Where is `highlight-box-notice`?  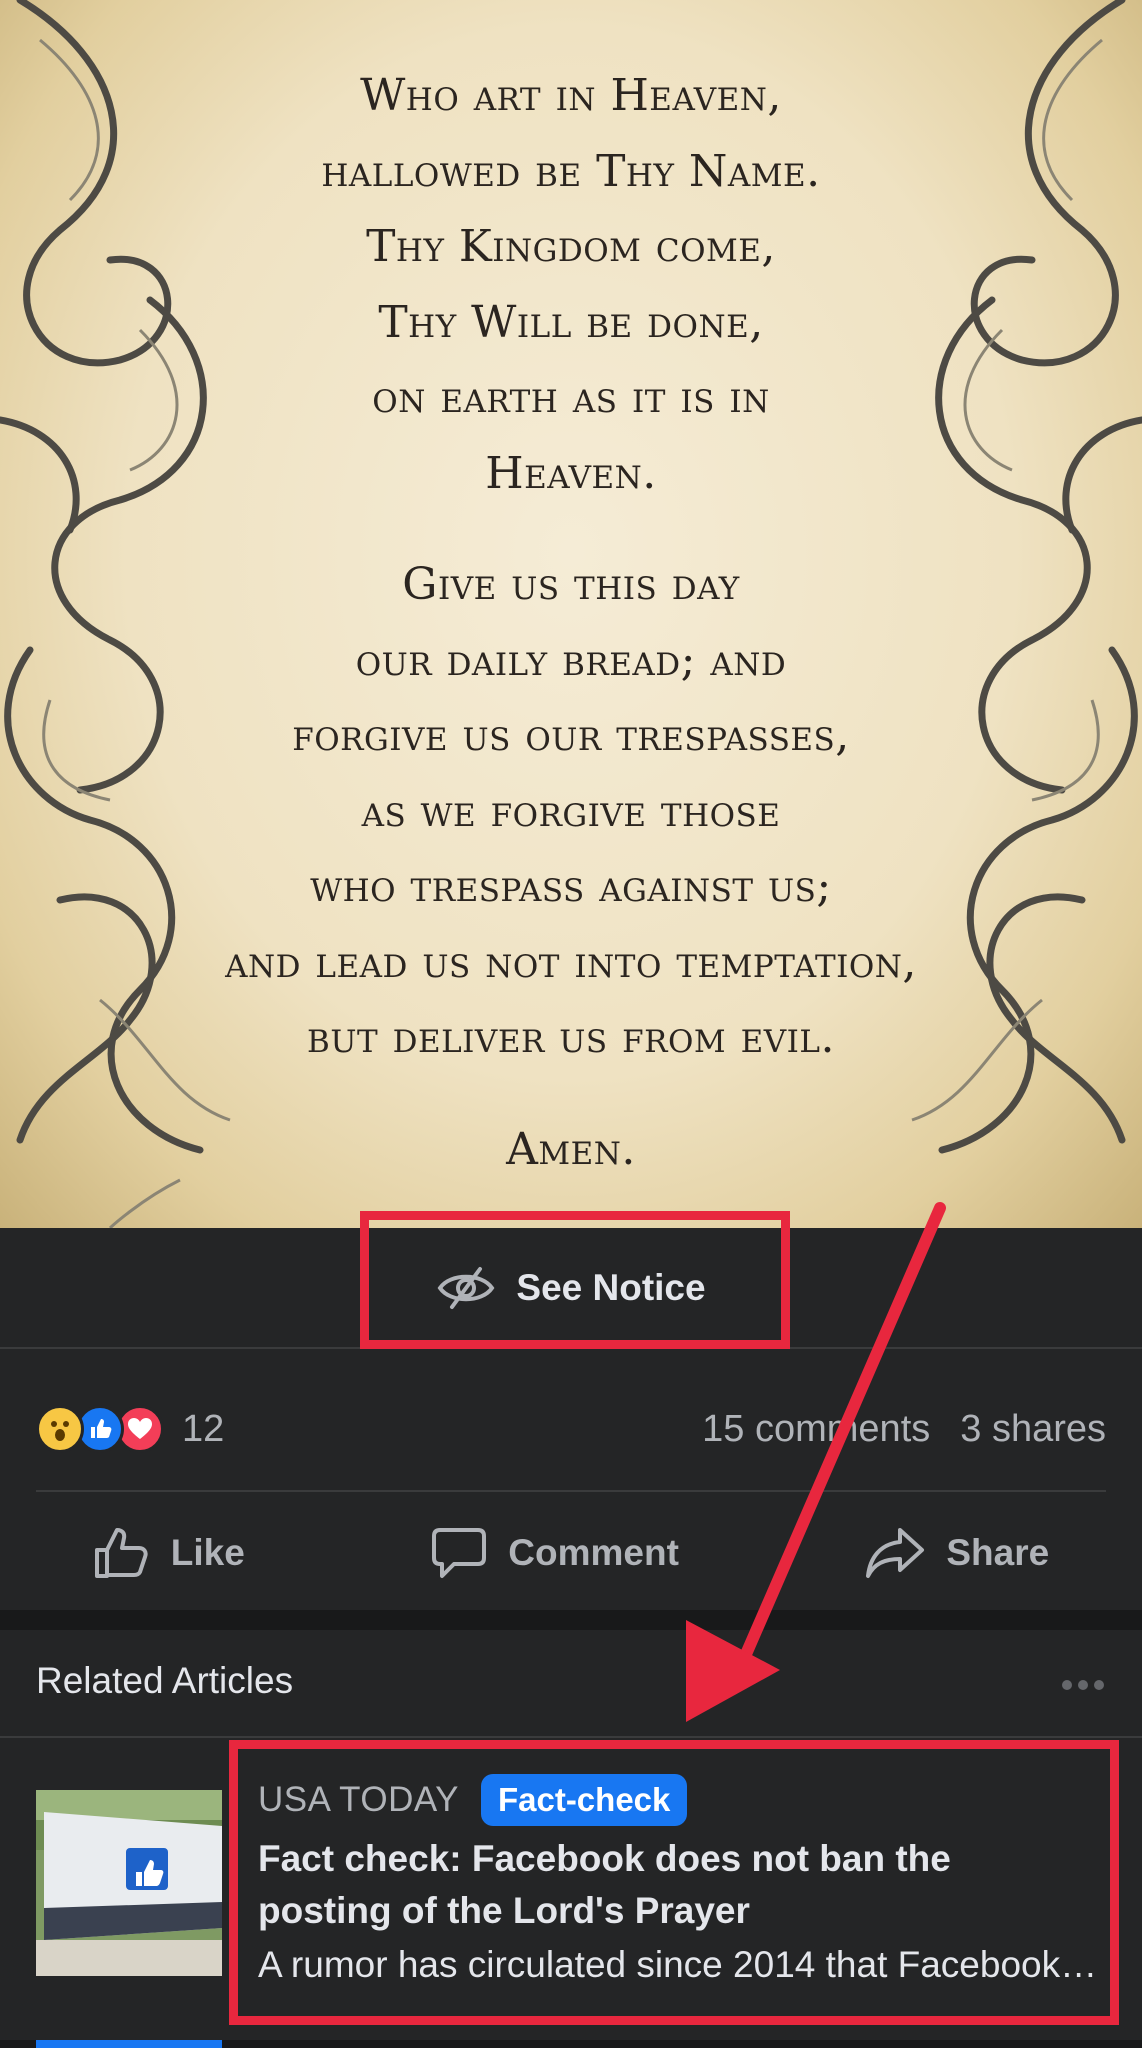 highlight-box-notice is located at coordinates (575, 1280).